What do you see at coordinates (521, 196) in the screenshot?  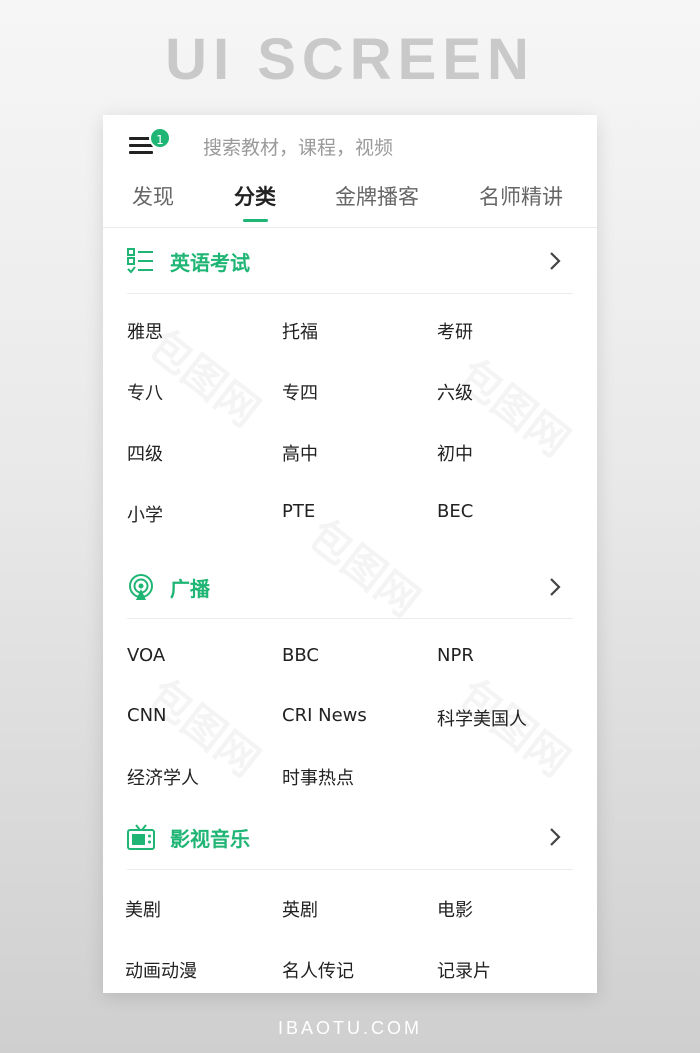 I see `tab-famous-teacher: 名师精讲` at bounding box center [521, 196].